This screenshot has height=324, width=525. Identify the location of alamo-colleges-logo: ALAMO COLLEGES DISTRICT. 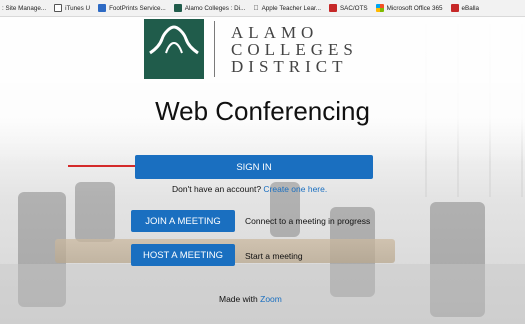
(251, 49).